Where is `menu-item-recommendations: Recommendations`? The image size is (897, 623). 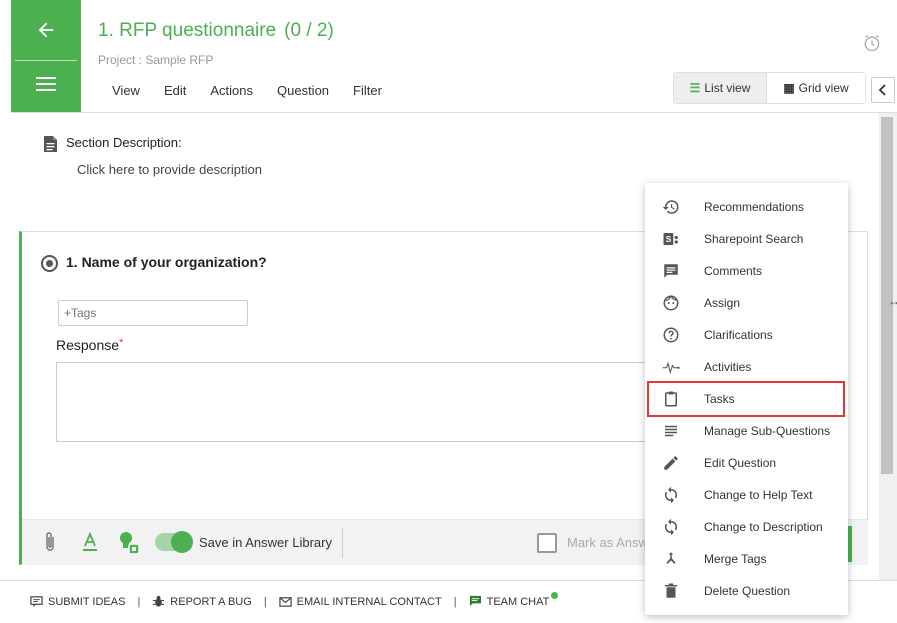
menu-item-recommendations: Recommendations is located at coordinates (746, 207).